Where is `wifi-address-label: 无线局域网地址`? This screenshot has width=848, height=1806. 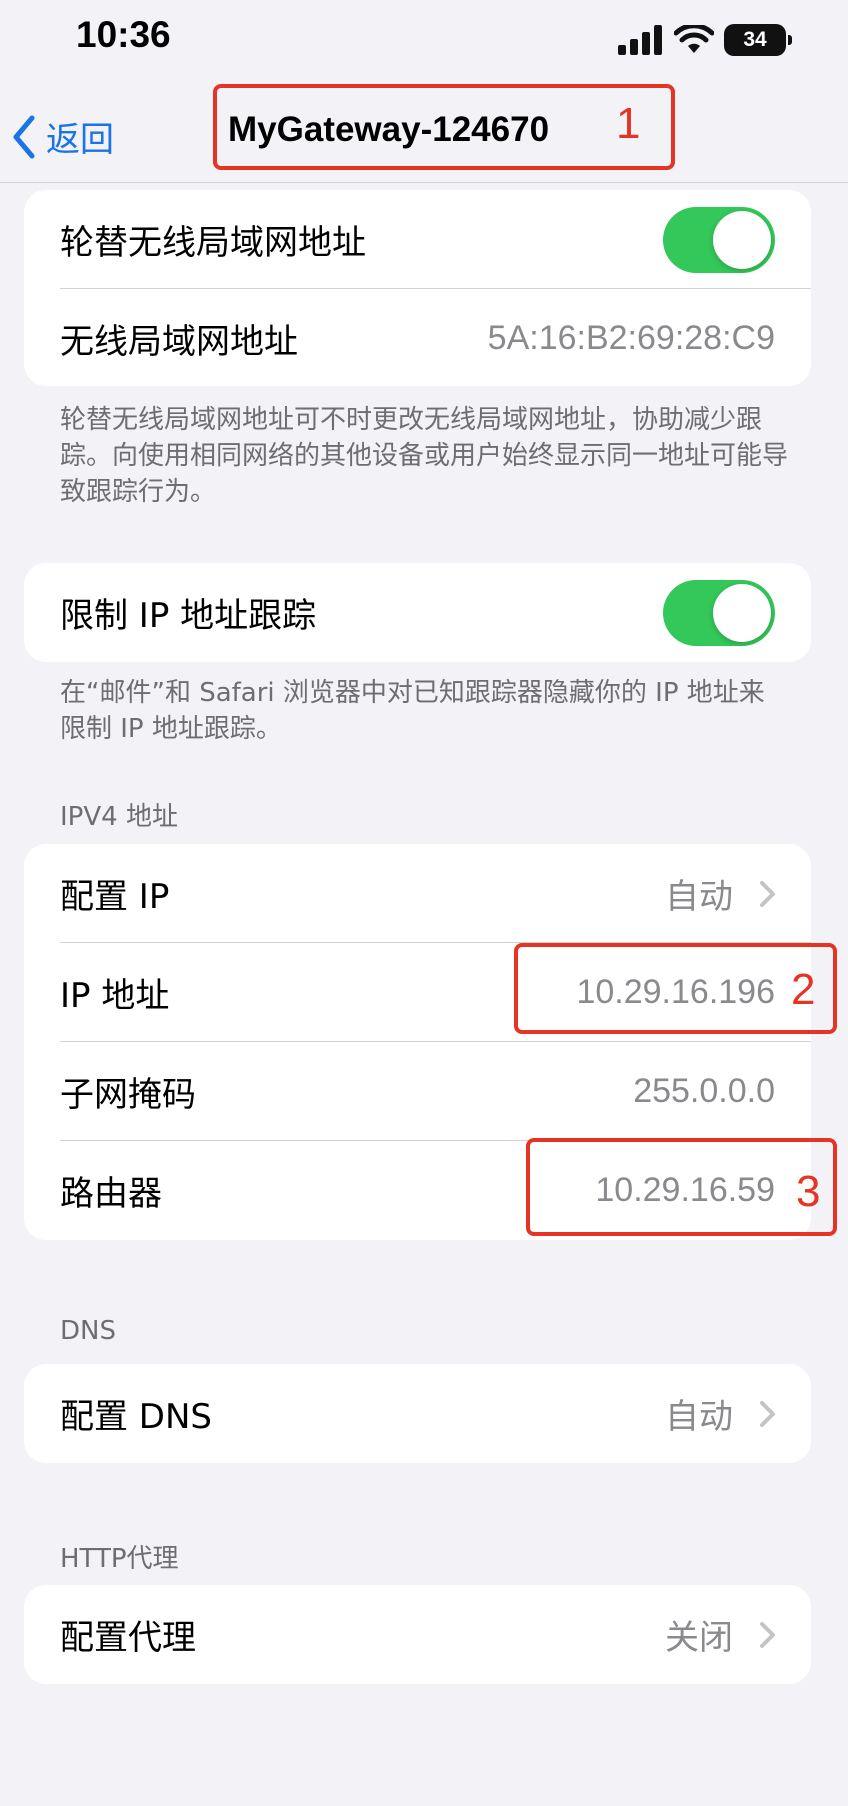
wifi-address-label: 无线局域网地址 is located at coordinates (179, 342).